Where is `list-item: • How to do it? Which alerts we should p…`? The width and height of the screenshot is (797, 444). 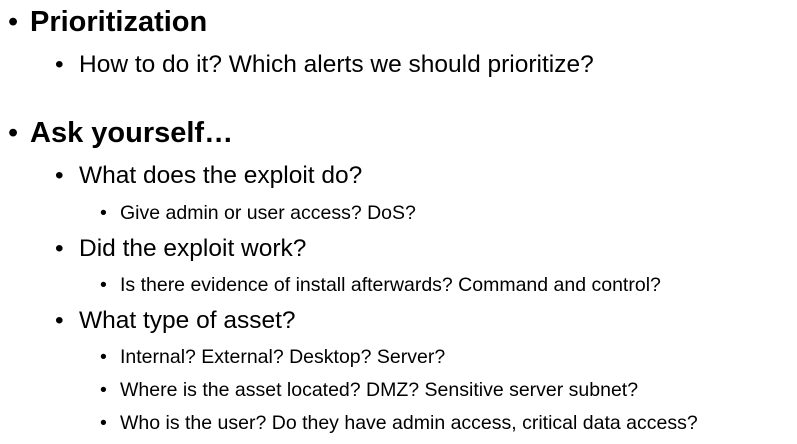 list-item: • How to do it? Which alerts we should p… is located at coordinates (324, 65).